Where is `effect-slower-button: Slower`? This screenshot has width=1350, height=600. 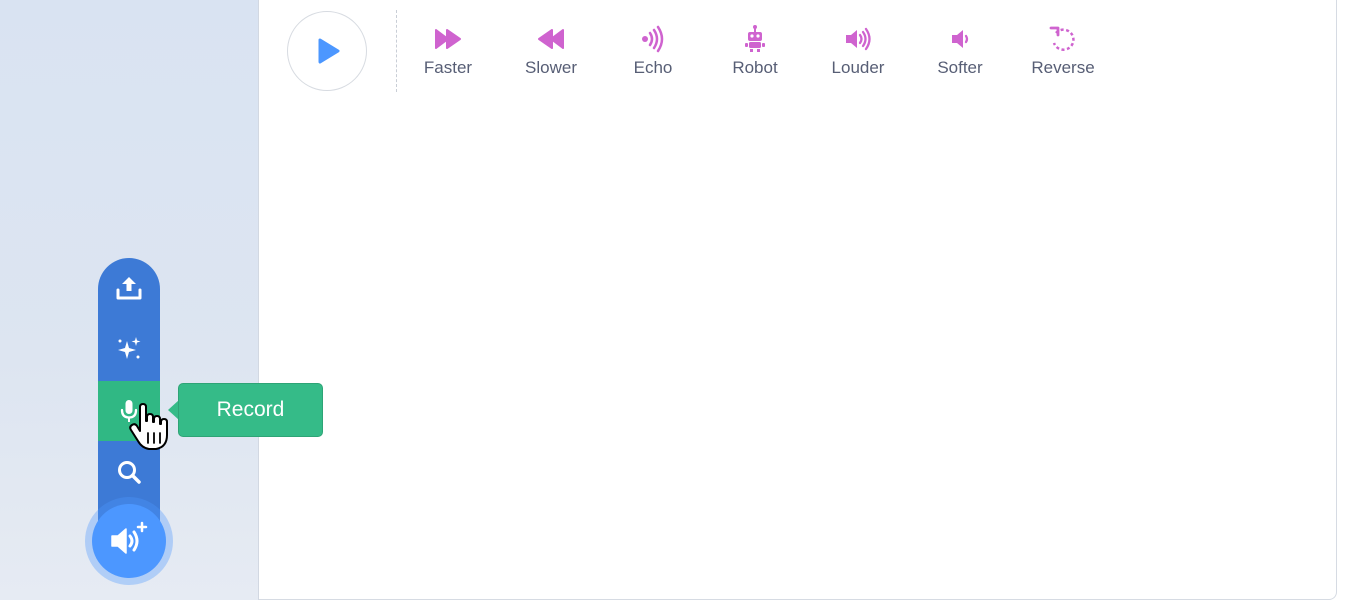 effect-slower-button: Slower is located at coordinates (551, 54).